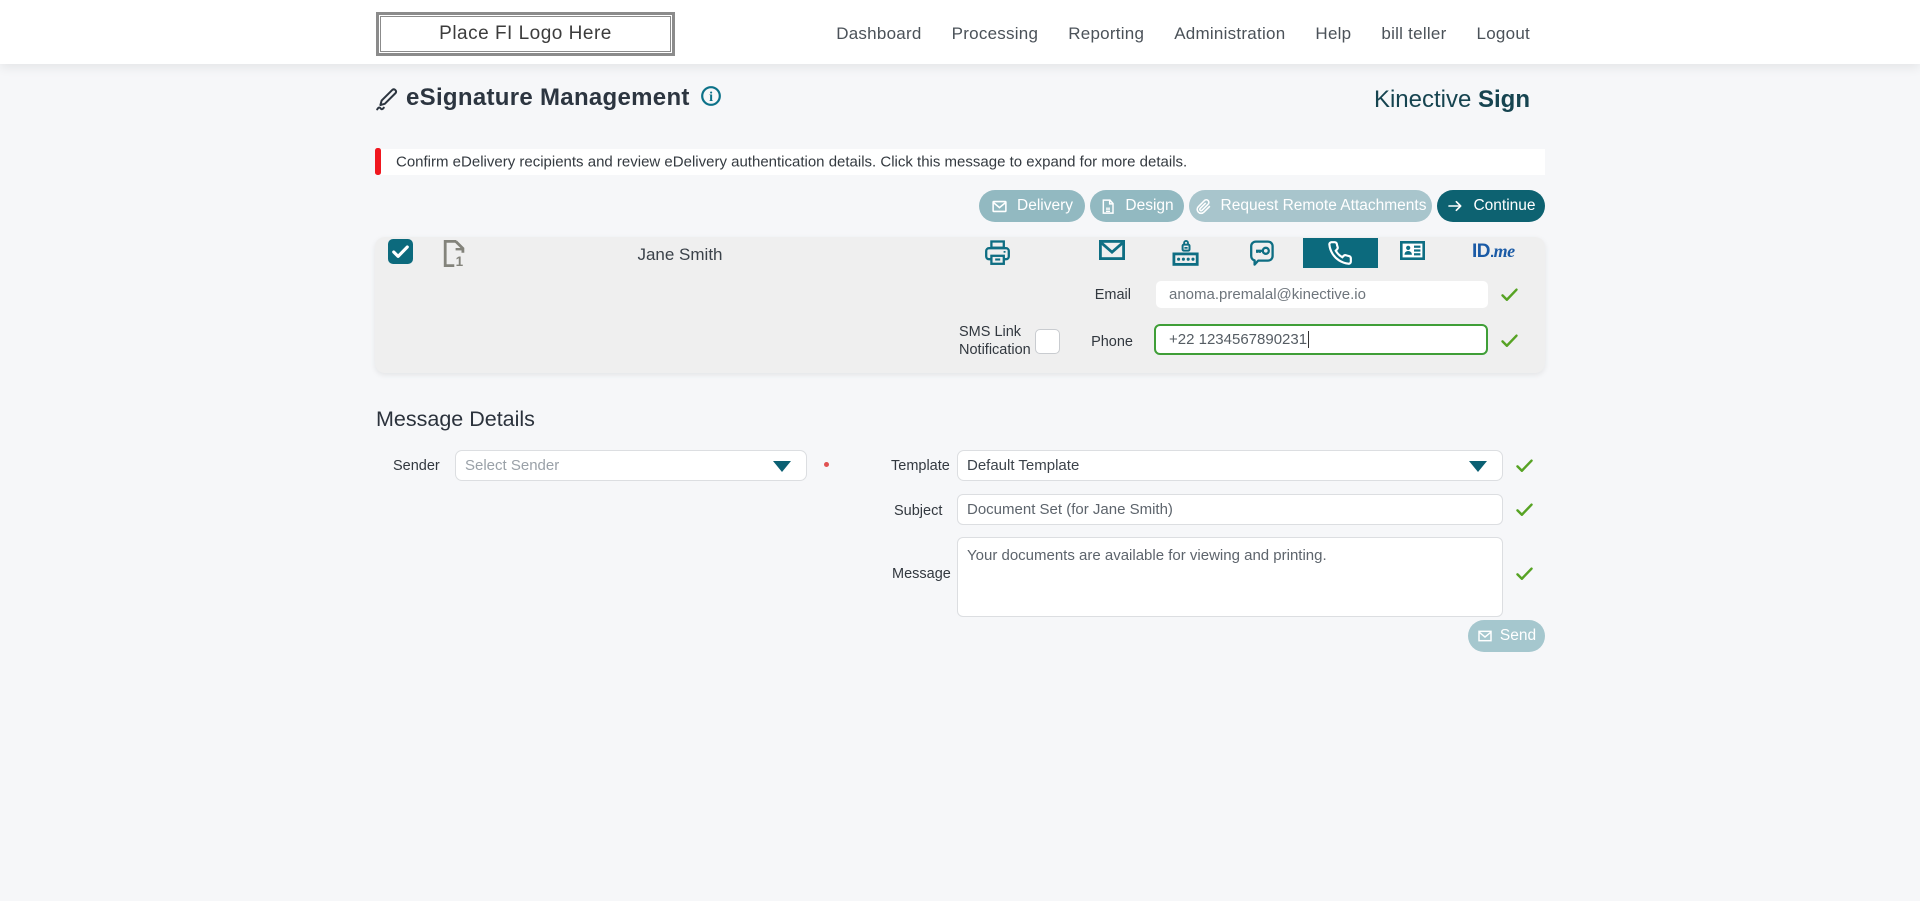  I want to click on svg-text: i, so click(711, 97).